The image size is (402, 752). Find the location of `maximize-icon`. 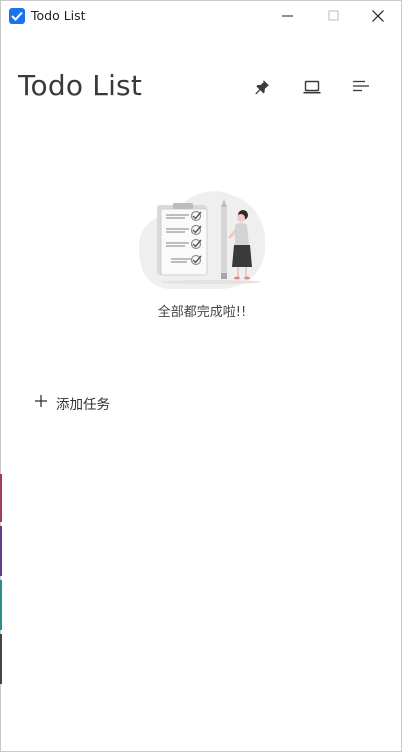

maximize-icon is located at coordinates (333, 15).